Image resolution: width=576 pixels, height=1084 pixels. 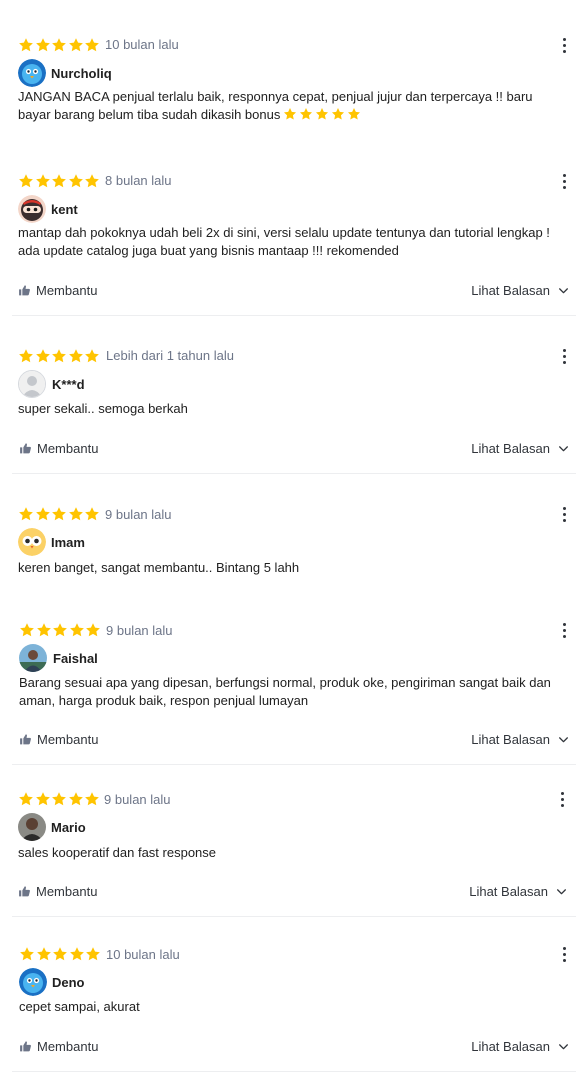 I want to click on reviewer-name: K***d, so click(x=68, y=384).